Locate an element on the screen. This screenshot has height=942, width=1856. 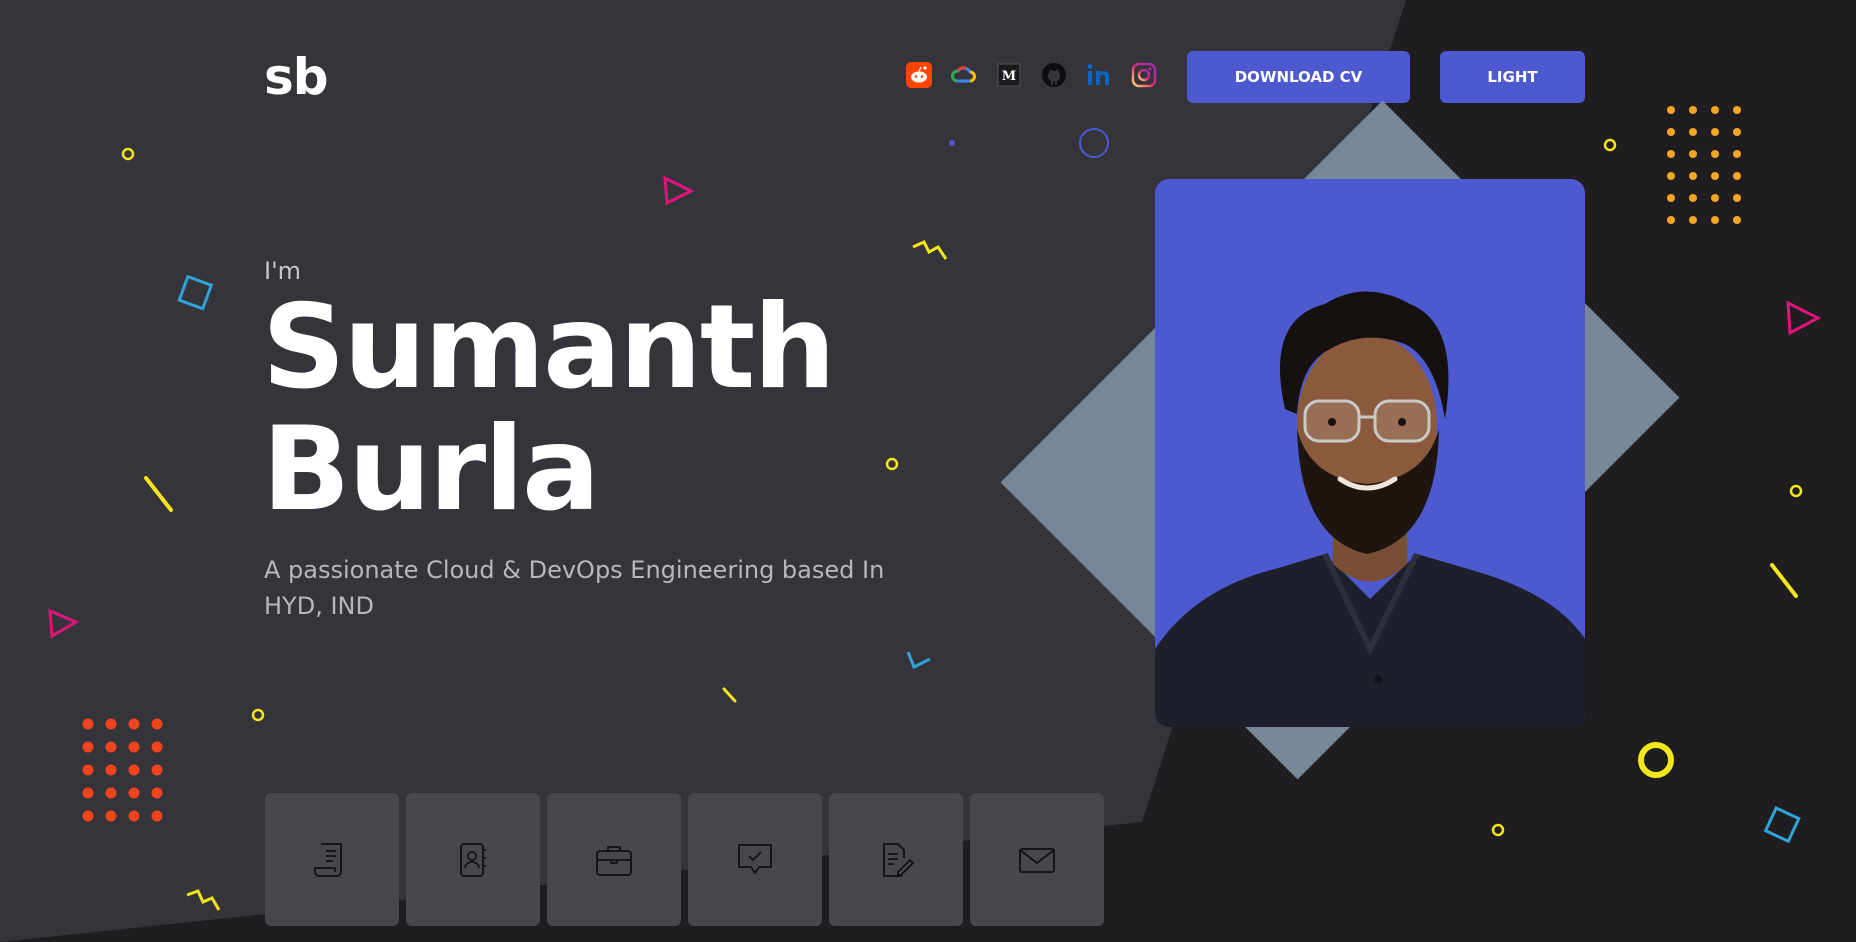
linkedin-icon is located at coordinates (1099, 75).